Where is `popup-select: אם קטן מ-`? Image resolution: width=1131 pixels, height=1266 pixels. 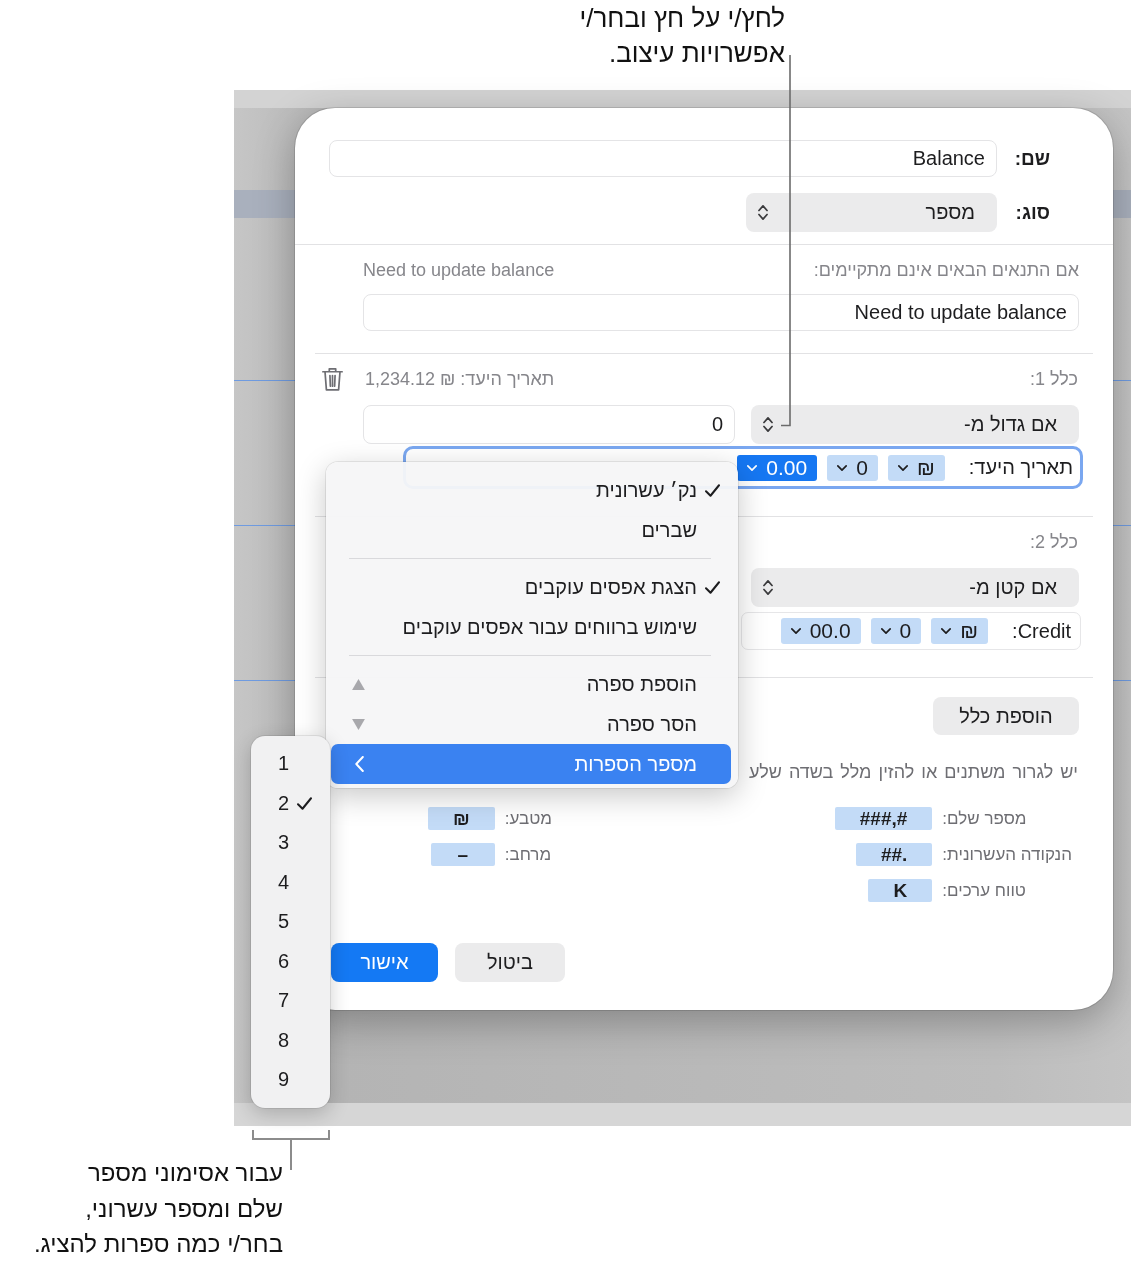 popup-select: אם קטן מ- is located at coordinates (915, 587).